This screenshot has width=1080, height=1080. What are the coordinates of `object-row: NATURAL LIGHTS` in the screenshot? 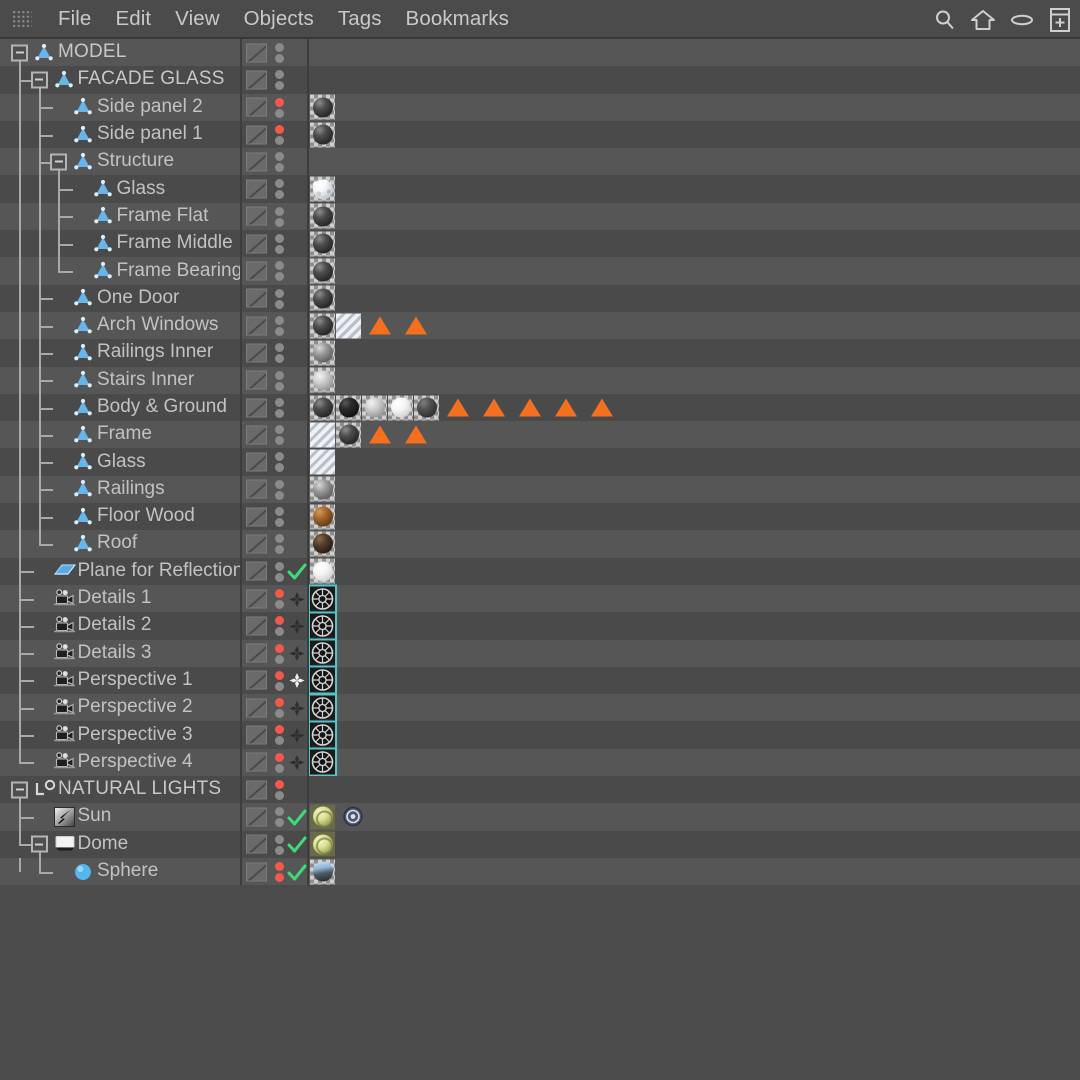 It's located at (540, 790).